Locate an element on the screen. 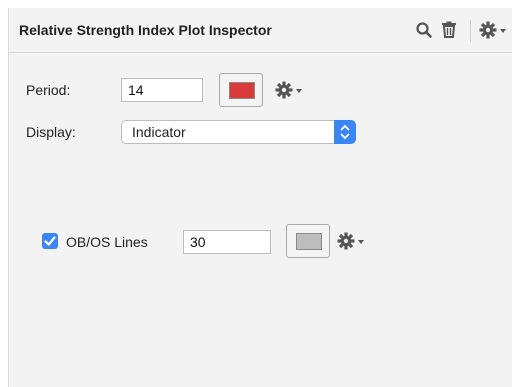  obos-input: 30 is located at coordinates (227, 242).